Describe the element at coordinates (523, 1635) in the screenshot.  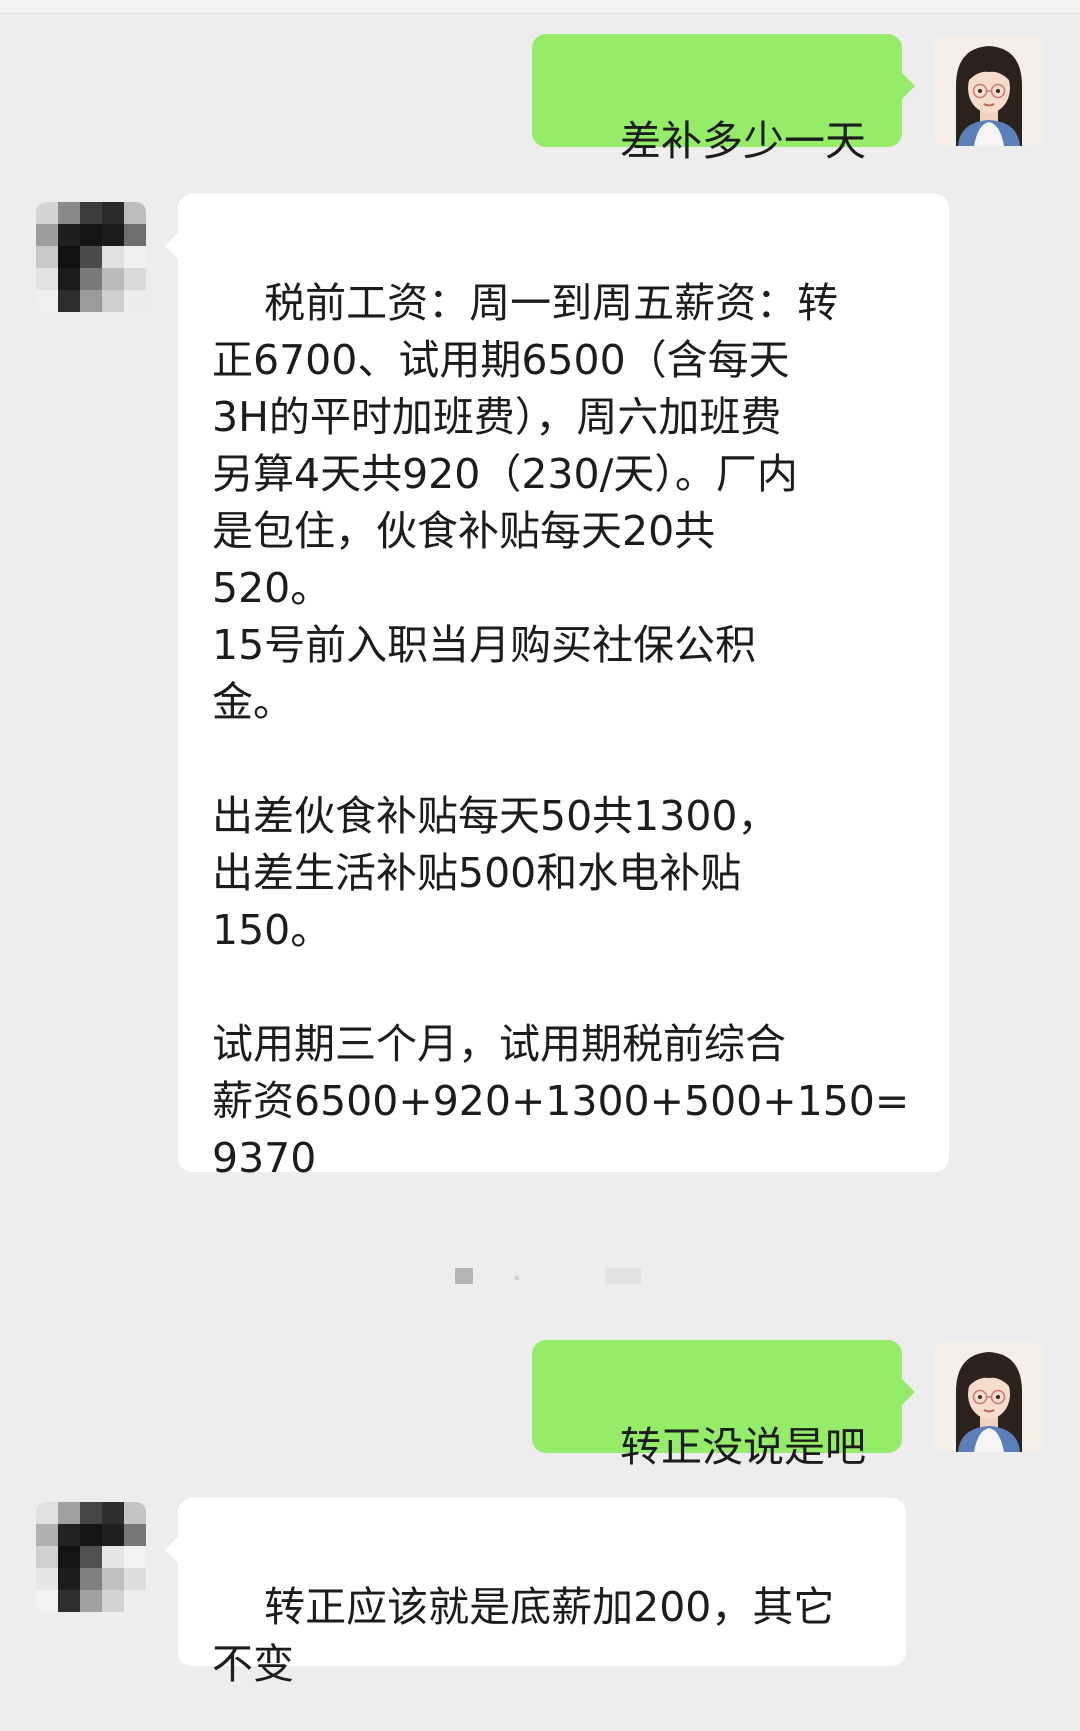
I see `message-text: 转正应该就是底薪加200，其它 不变` at that location.